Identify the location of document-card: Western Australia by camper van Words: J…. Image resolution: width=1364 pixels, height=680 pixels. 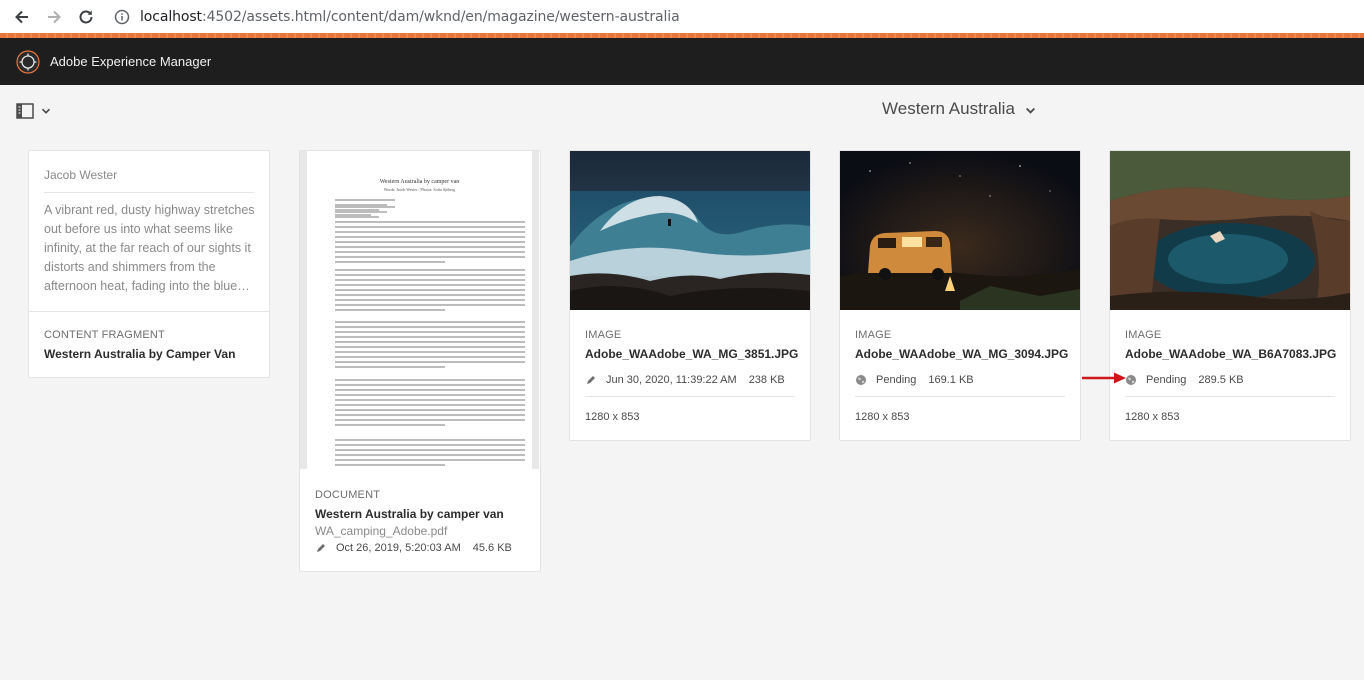
(420, 361).